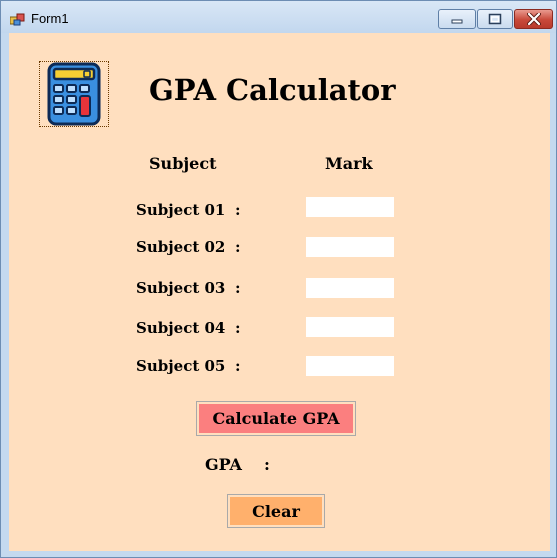 The height and width of the screenshot is (558, 557). I want to click on calculator-icon, so click(74, 94).